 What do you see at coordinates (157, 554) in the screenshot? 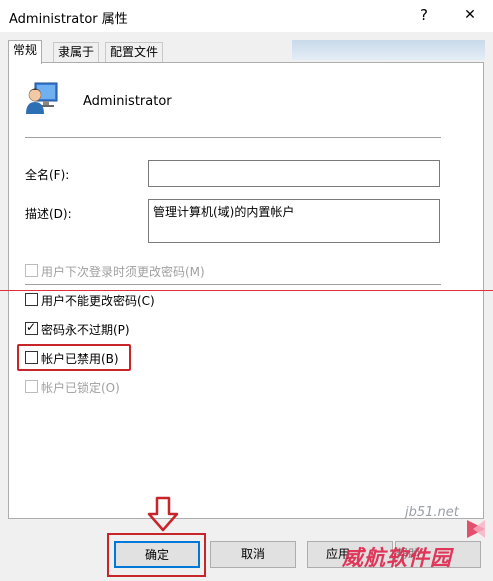
I see `ok-button: 确定` at bounding box center [157, 554].